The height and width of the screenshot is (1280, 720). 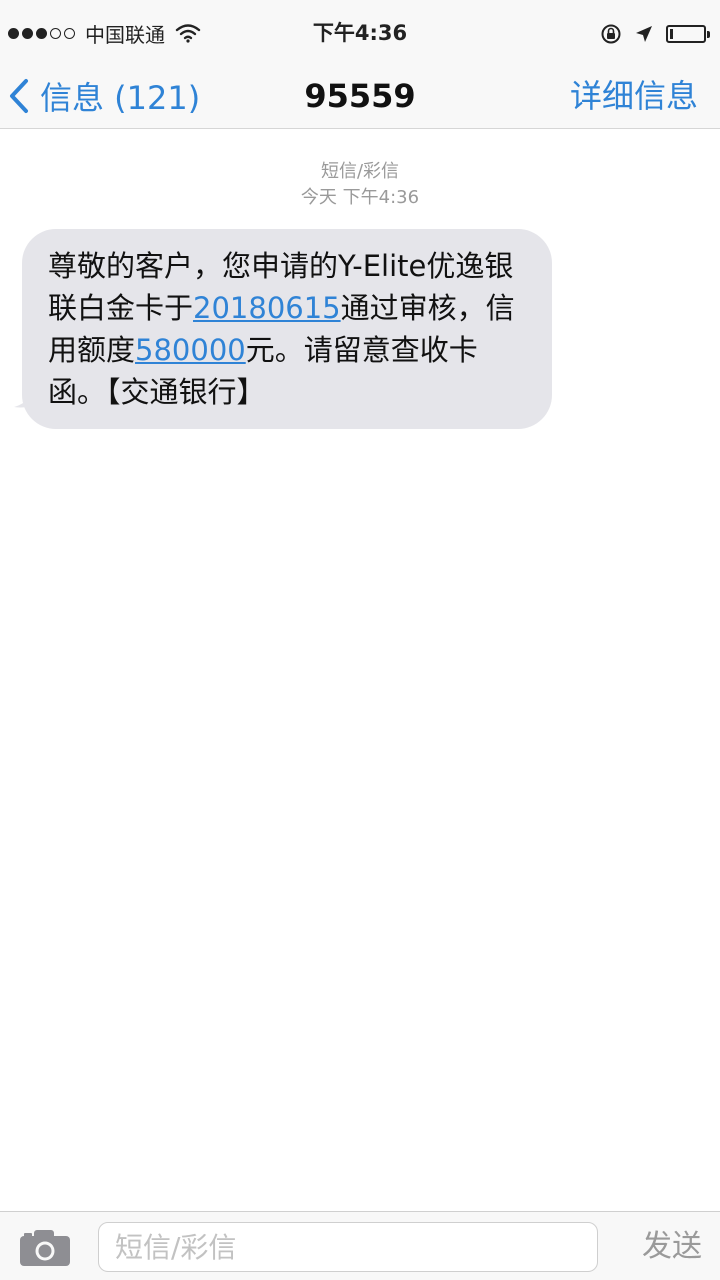 What do you see at coordinates (360, 33) in the screenshot?
I see `status-bar: 中国联通 下午4:36` at bounding box center [360, 33].